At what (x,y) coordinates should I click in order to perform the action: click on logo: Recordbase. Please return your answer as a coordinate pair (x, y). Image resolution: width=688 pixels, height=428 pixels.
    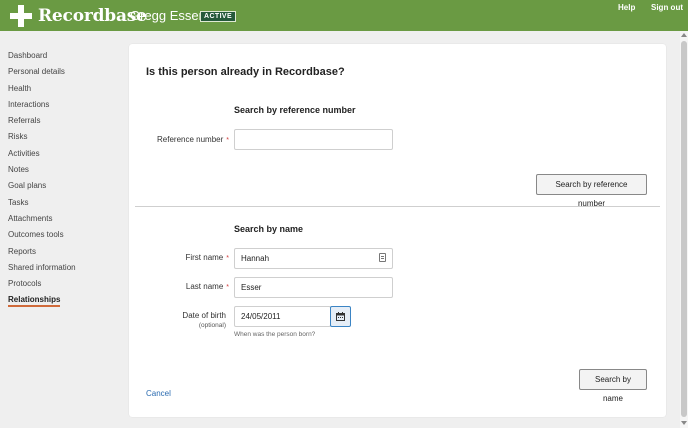
    Looking at the image, I should click on (78, 16).